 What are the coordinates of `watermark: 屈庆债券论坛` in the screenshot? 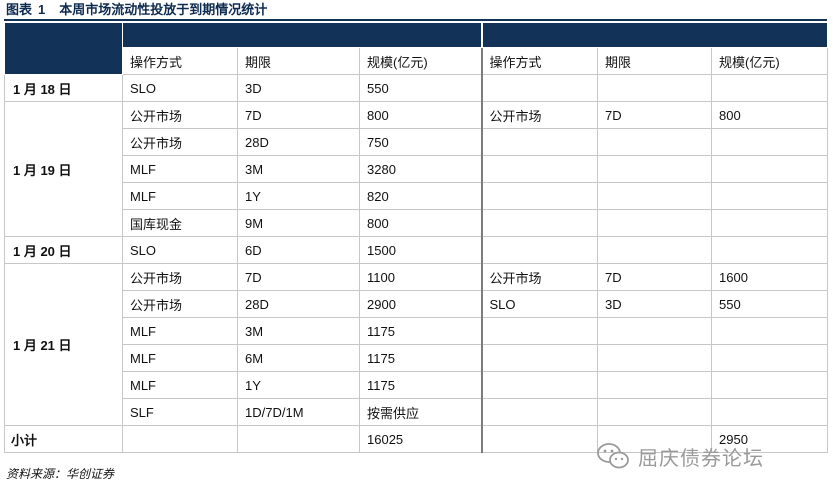 It's located at (680, 456).